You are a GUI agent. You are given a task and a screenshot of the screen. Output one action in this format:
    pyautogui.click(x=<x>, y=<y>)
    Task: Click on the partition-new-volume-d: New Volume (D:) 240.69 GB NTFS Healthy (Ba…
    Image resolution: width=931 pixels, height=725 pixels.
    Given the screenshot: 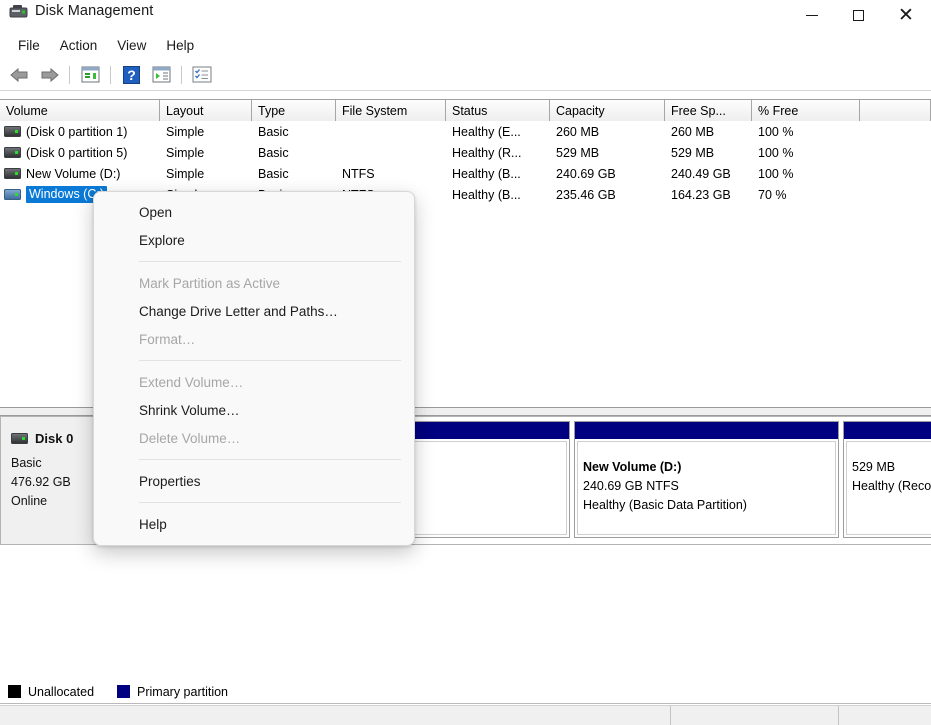 What is the action you would take?
    pyautogui.click(x=706, y=479)
    